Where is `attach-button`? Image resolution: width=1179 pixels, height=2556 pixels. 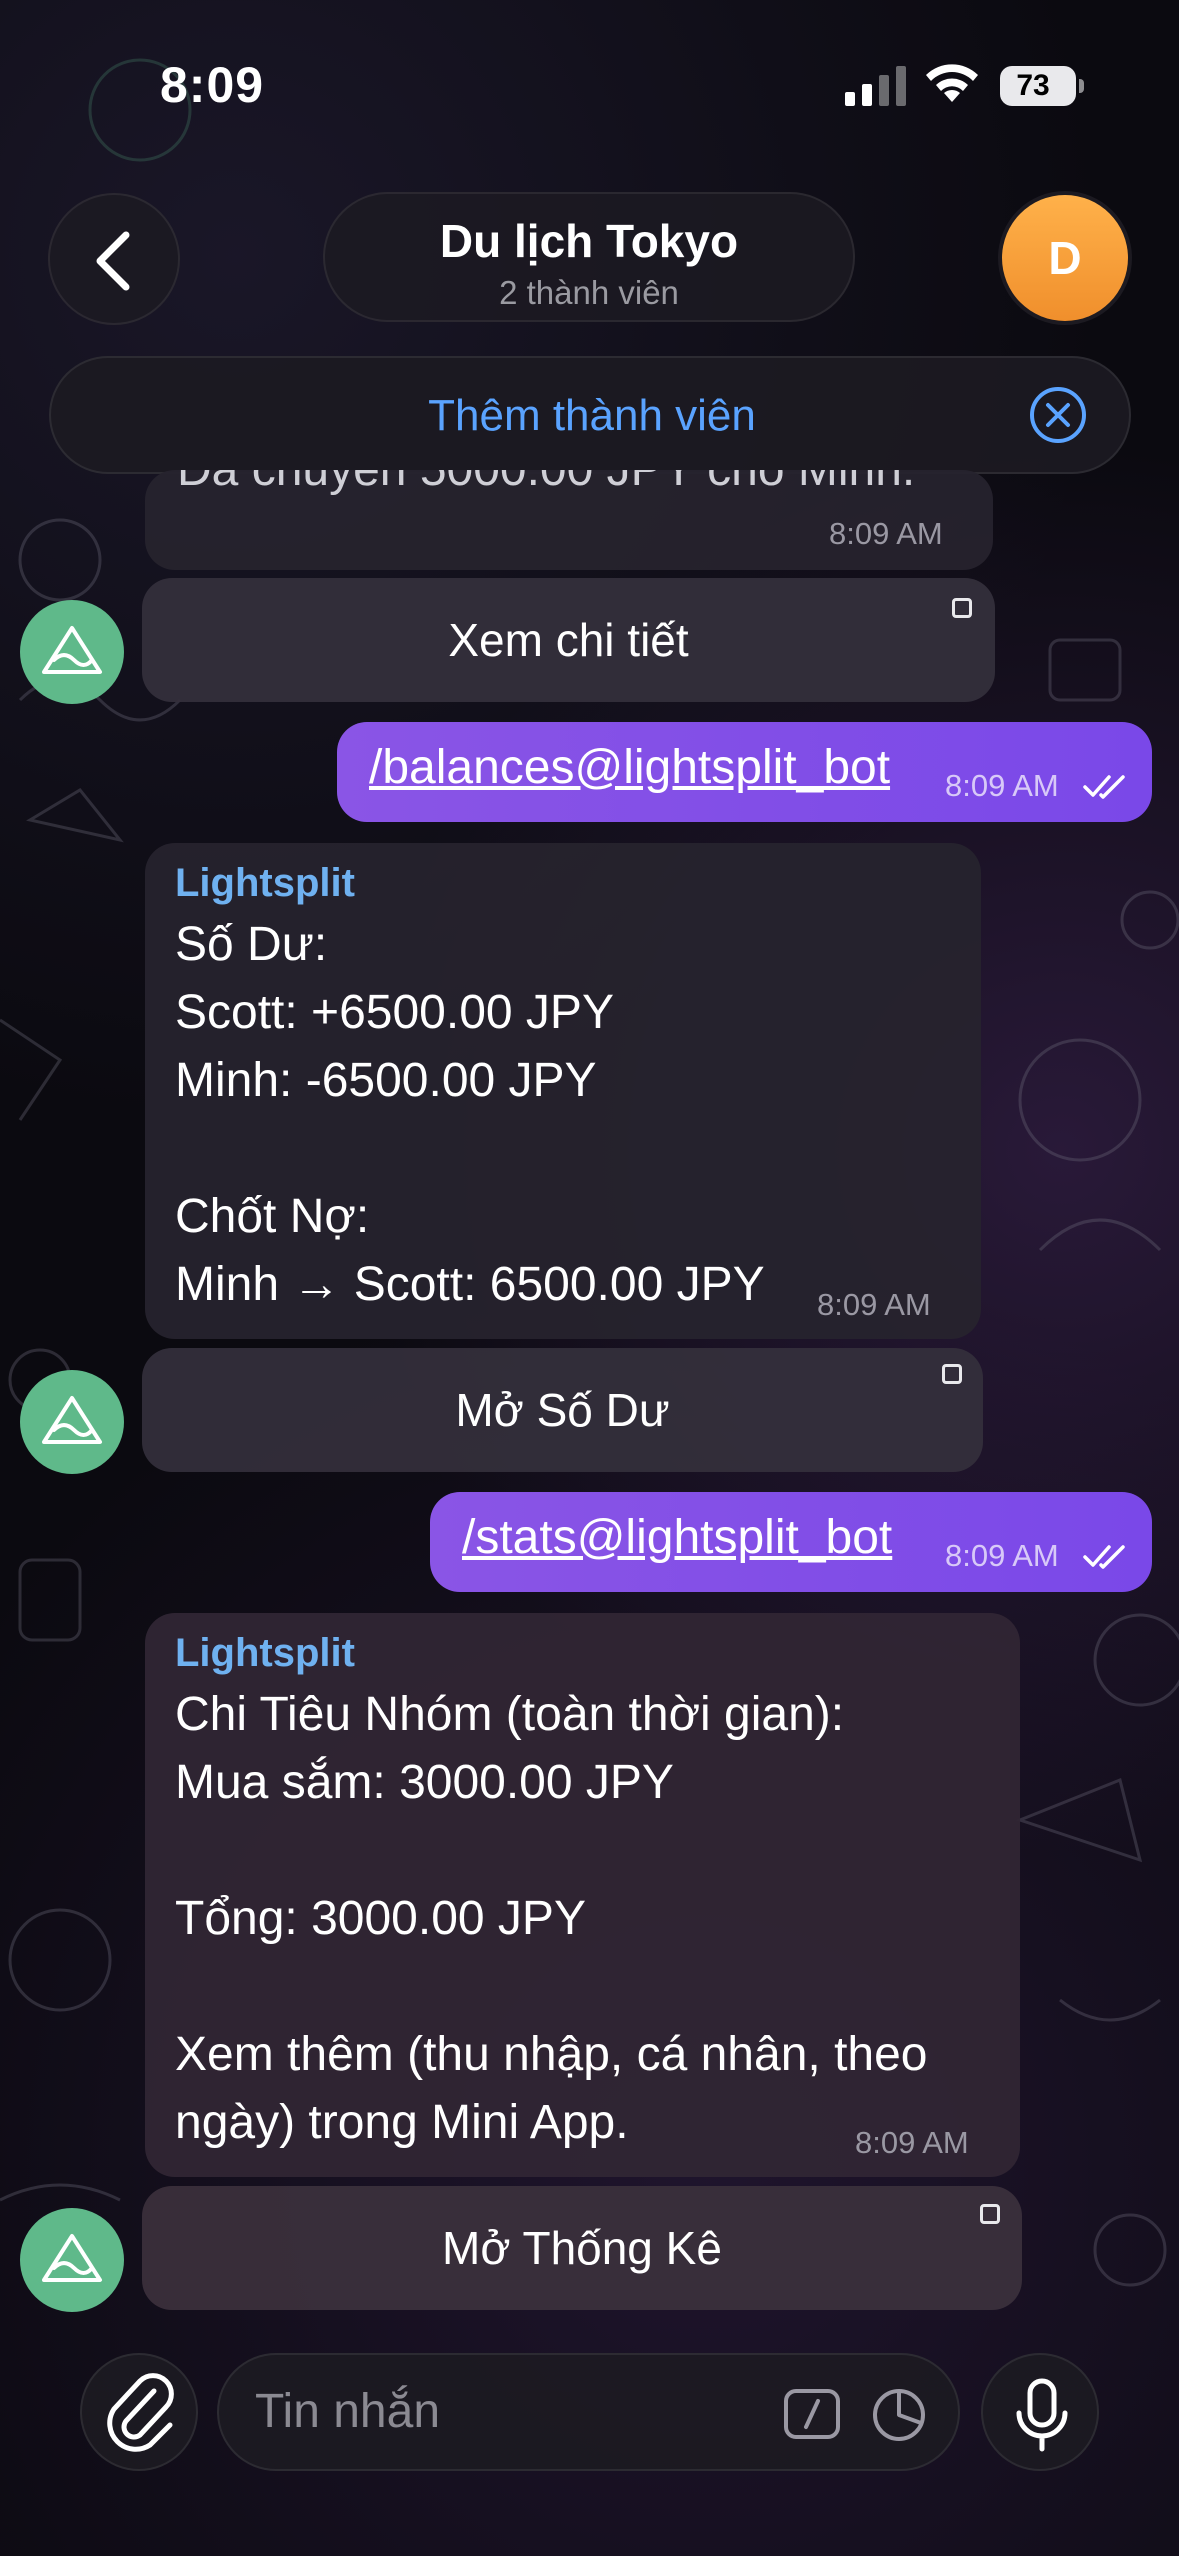
attach-button is located at coordinates (139, 2412).